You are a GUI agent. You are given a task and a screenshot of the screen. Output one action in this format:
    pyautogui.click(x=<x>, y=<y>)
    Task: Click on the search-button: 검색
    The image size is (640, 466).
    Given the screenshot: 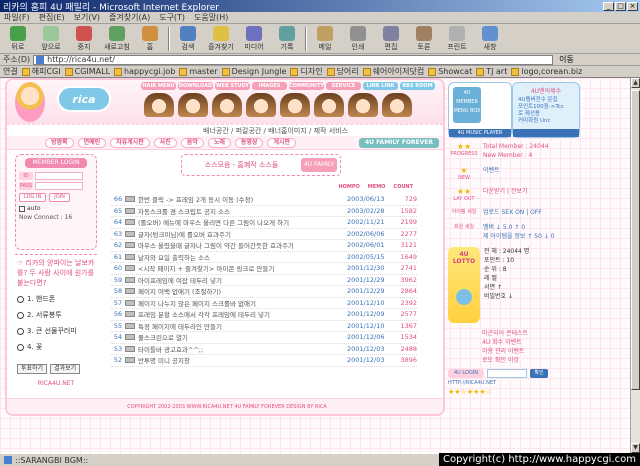 What is the action you would take?
    pyautogui.click(x=188, y=38)
    